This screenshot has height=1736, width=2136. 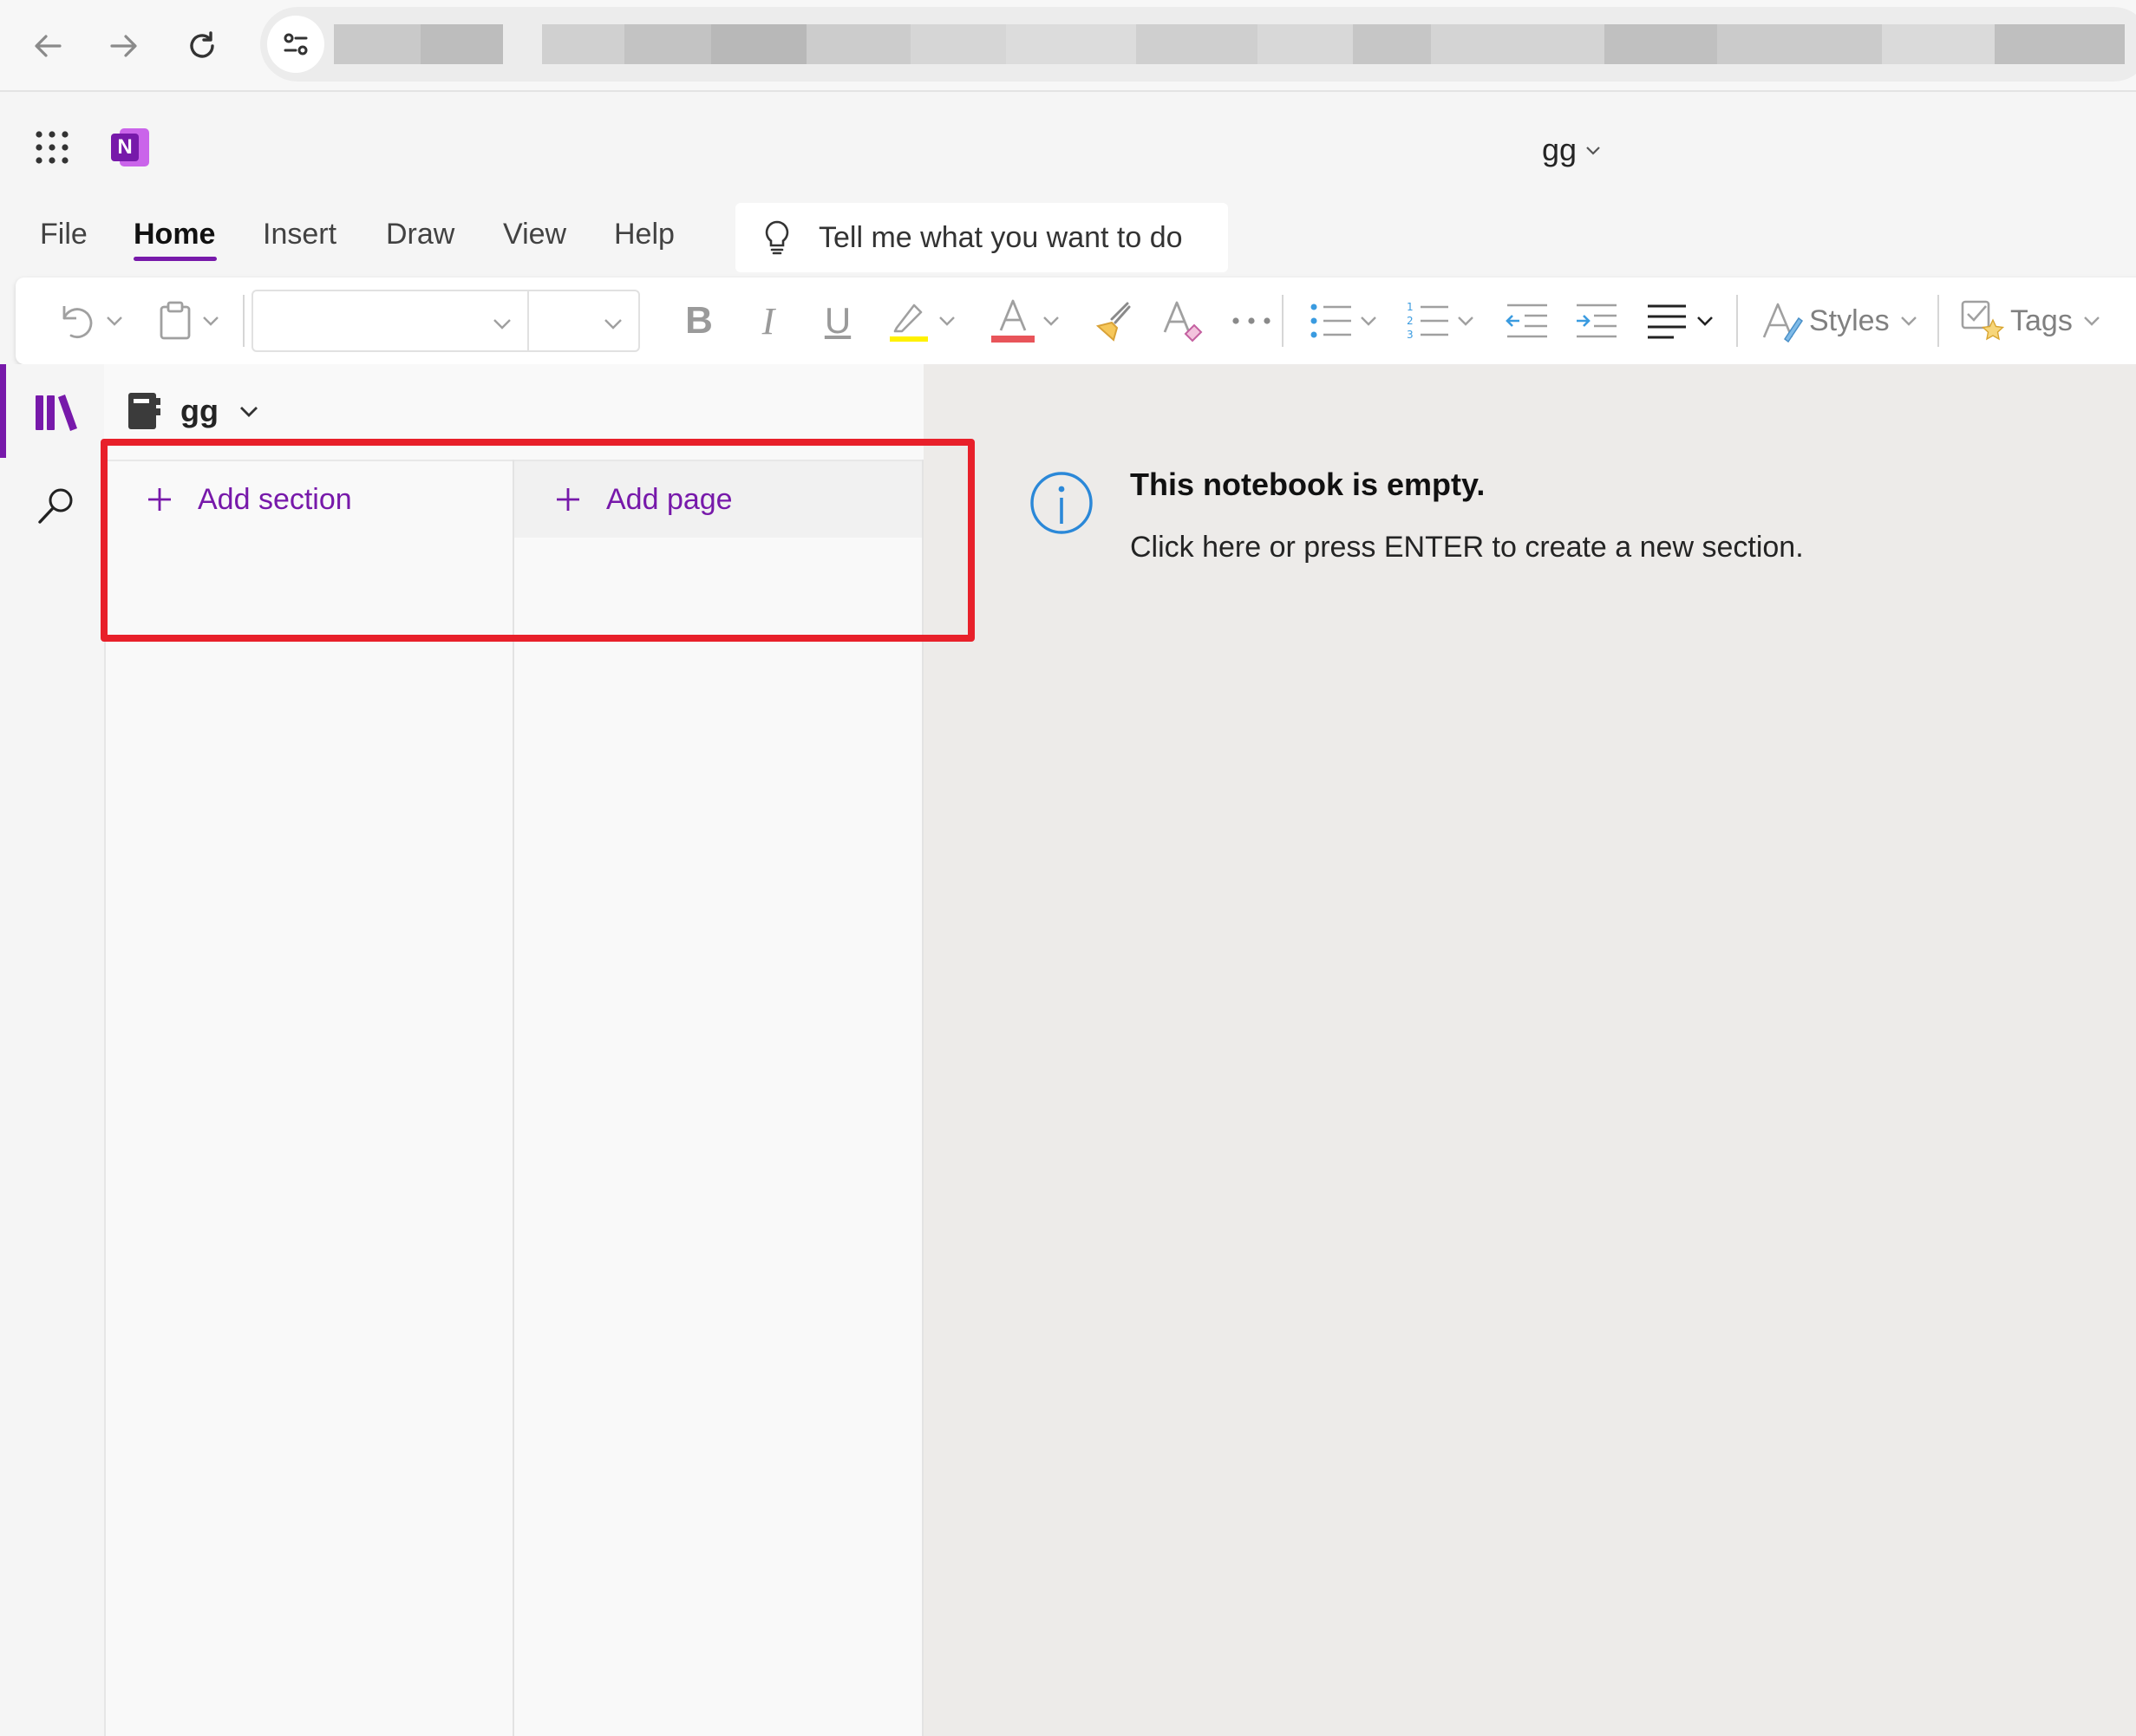 What do you see at coordinates (838, 321) in the screenshot?
I see `underline-button: U` at bounding box center [838, 321].